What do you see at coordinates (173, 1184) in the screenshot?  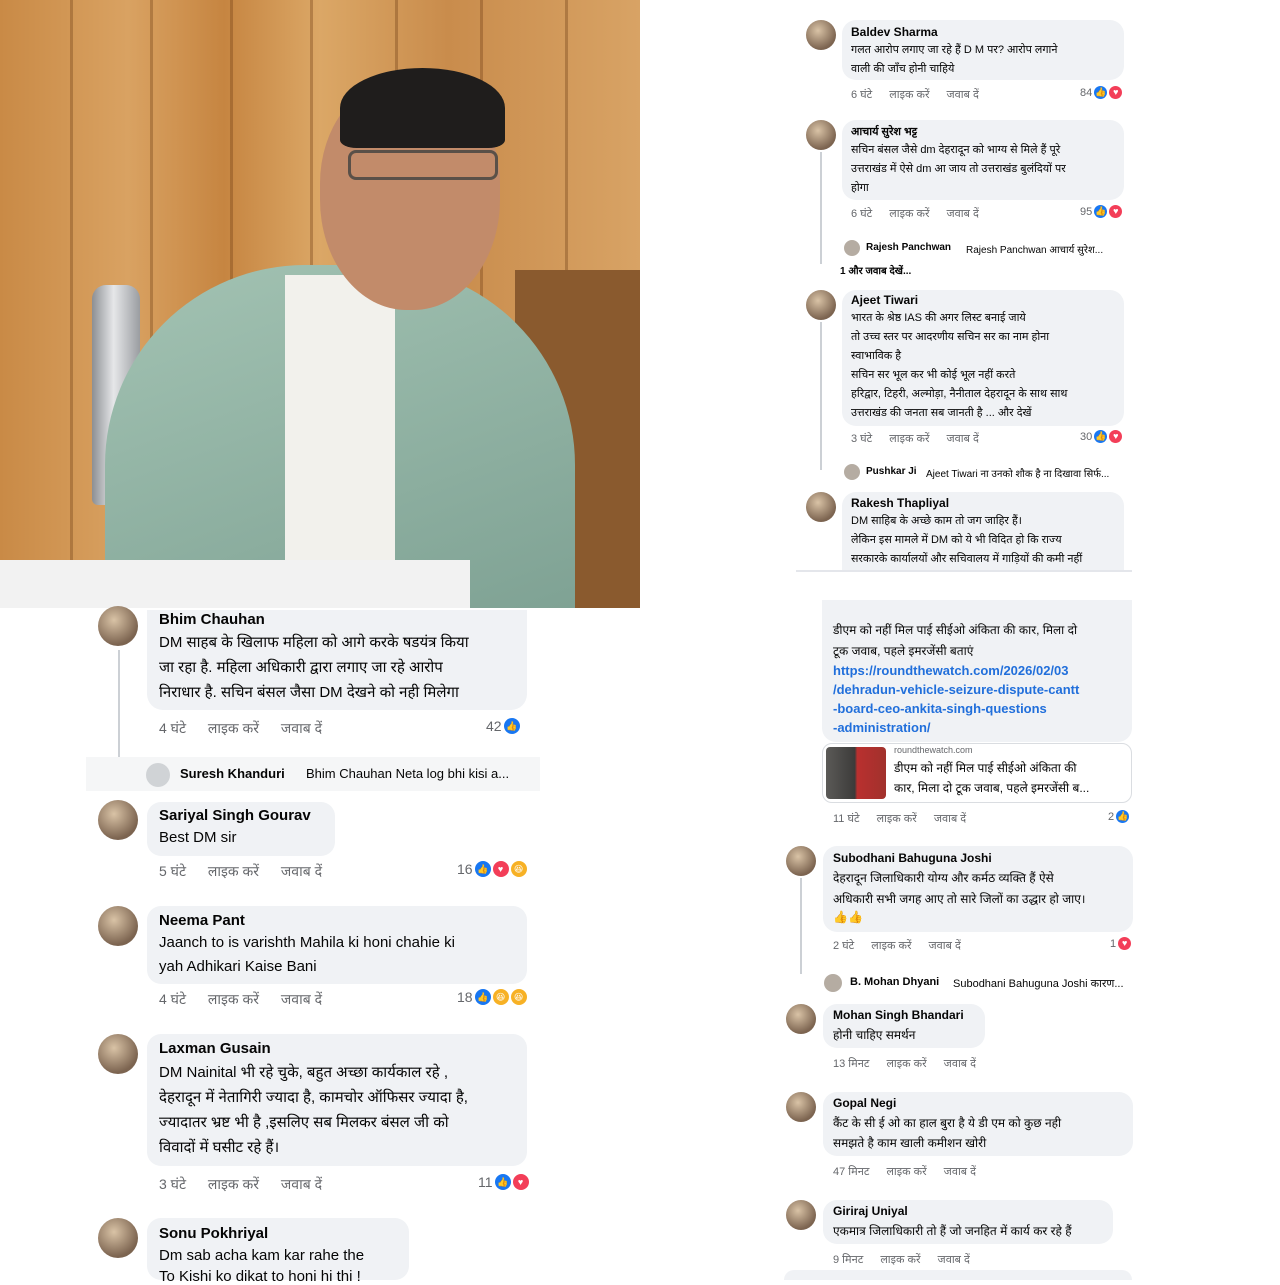 I see `timestamp: 3 घंटे` at bounding box center [173, 1184].